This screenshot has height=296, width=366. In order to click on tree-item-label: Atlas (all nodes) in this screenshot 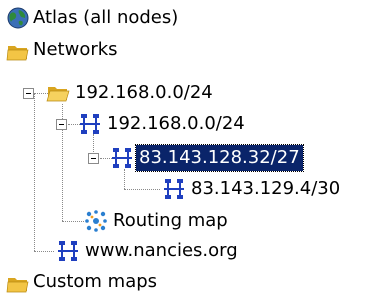, I will do `click(106, 17)`.